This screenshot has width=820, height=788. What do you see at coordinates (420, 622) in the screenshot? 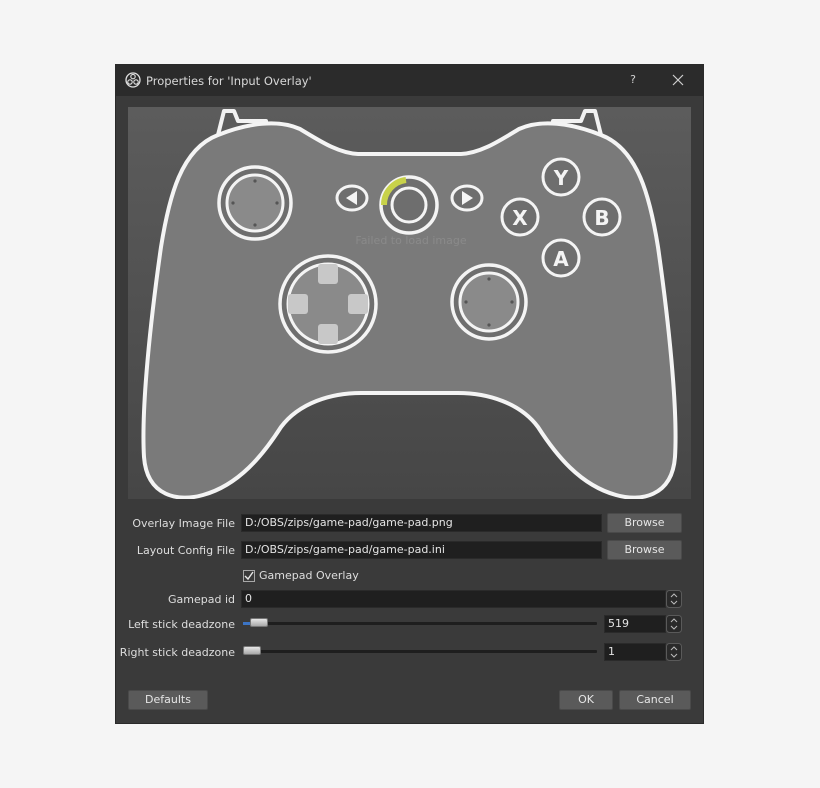
I see `left-deadzone-slider` at bounding box center [420, 622].